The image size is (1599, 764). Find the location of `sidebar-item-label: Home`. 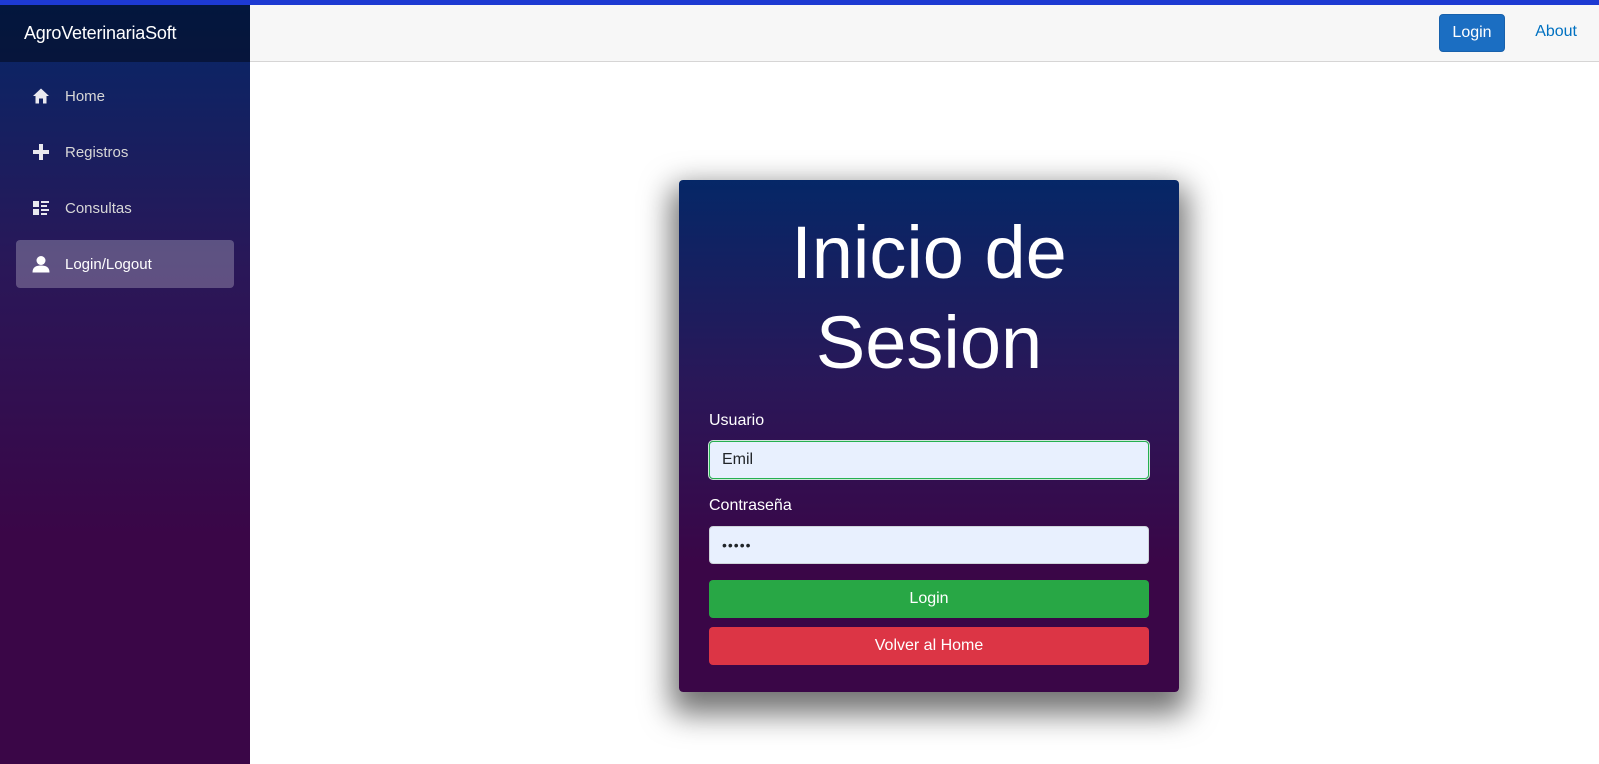

sidebar-item-label: Home is located at coordinates (85, 96).